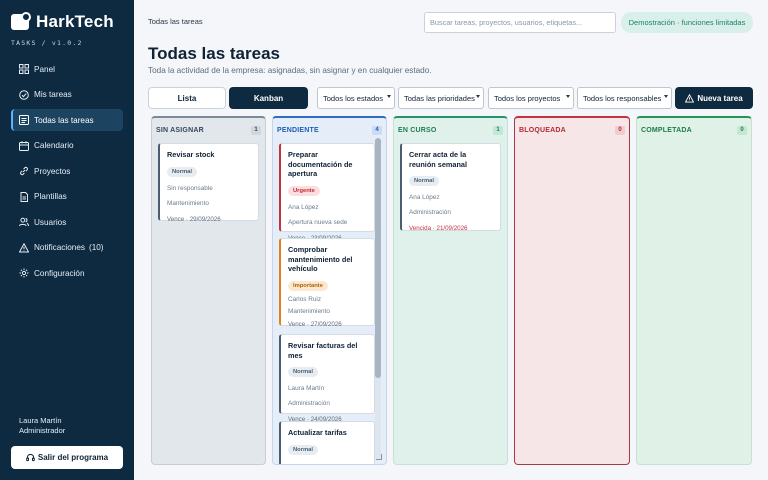 This screenshot has width=768, height=480. What do you see at coordinates (527, 98) in the screenshot?
I see `filter-project-value: Todos los proyectos` at bounding box center [527, 98].